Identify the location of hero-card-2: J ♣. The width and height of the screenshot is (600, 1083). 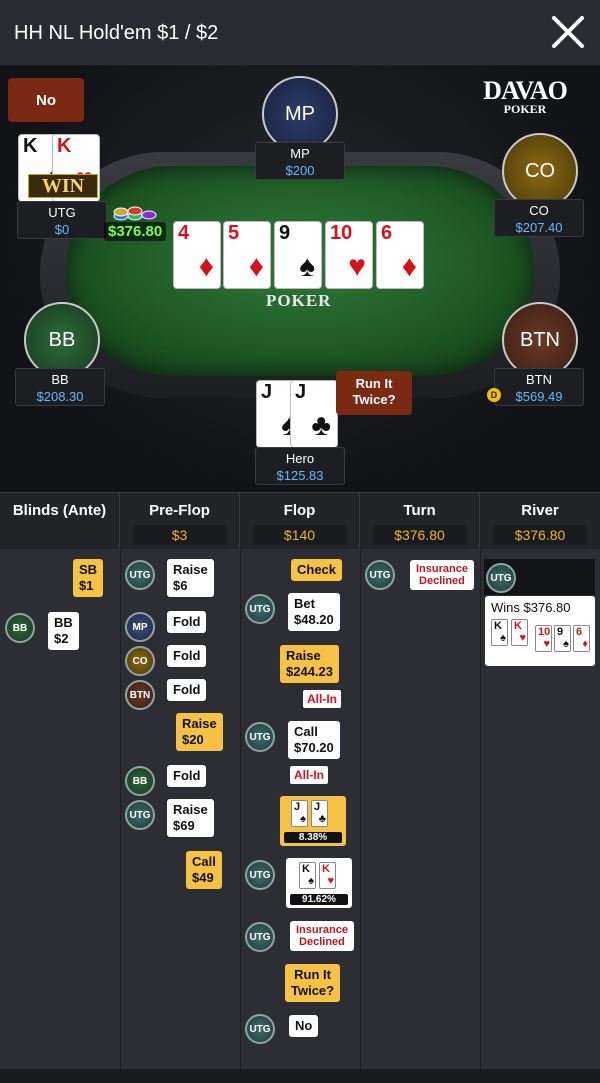
(314, 414).